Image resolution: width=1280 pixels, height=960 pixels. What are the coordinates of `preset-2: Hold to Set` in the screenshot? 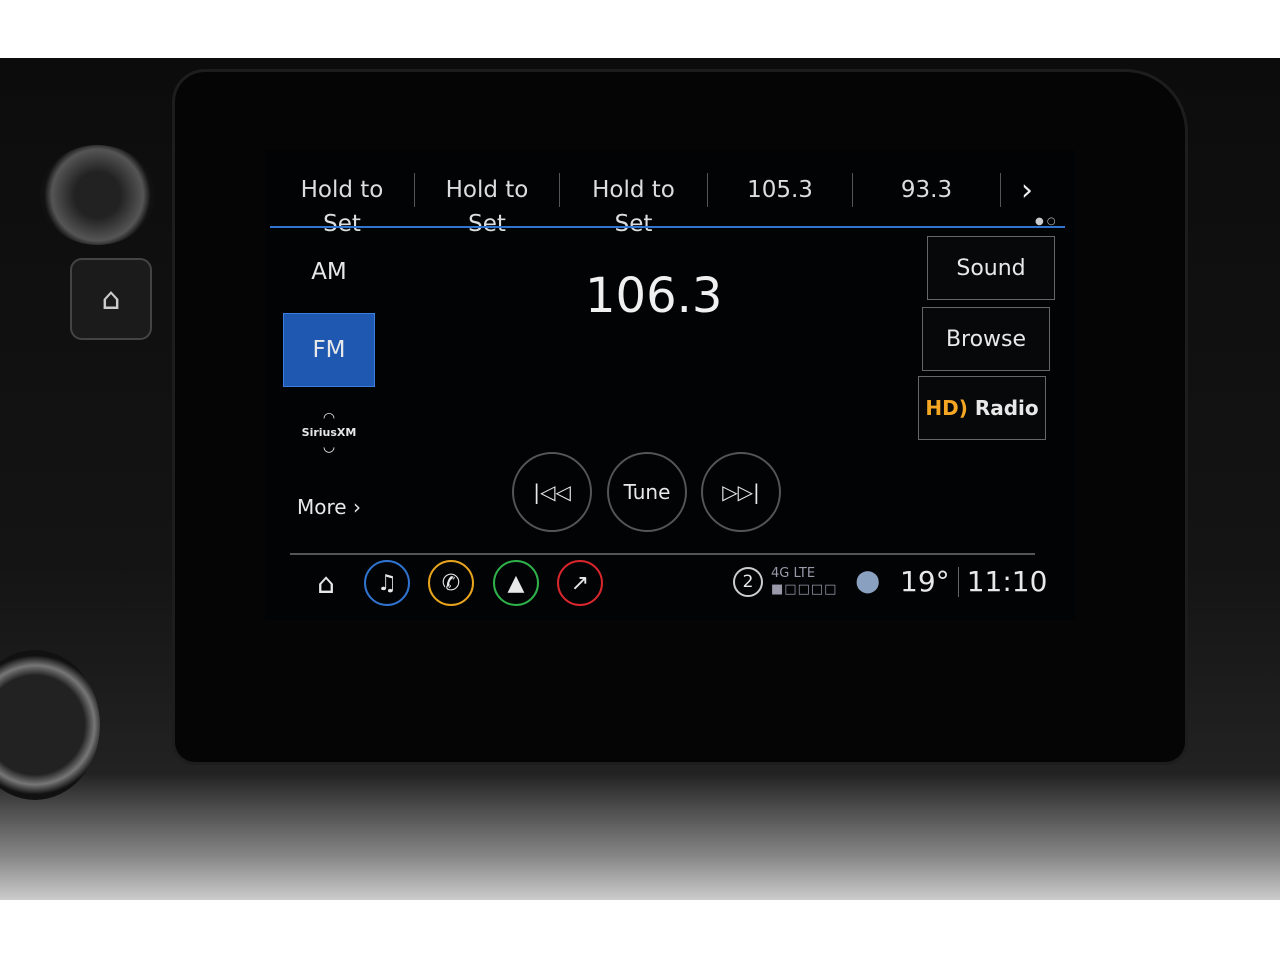 It's located at (487, 205).